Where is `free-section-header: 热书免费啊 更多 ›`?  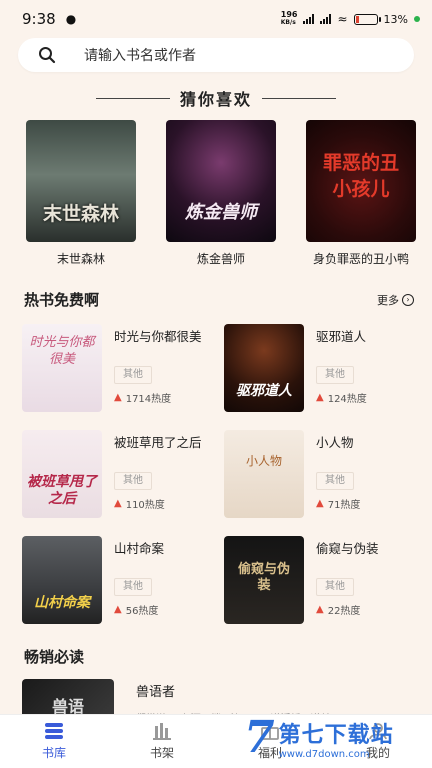
free-section-header: 热书免费啊 更多 › is located at coordinates (216, 299).